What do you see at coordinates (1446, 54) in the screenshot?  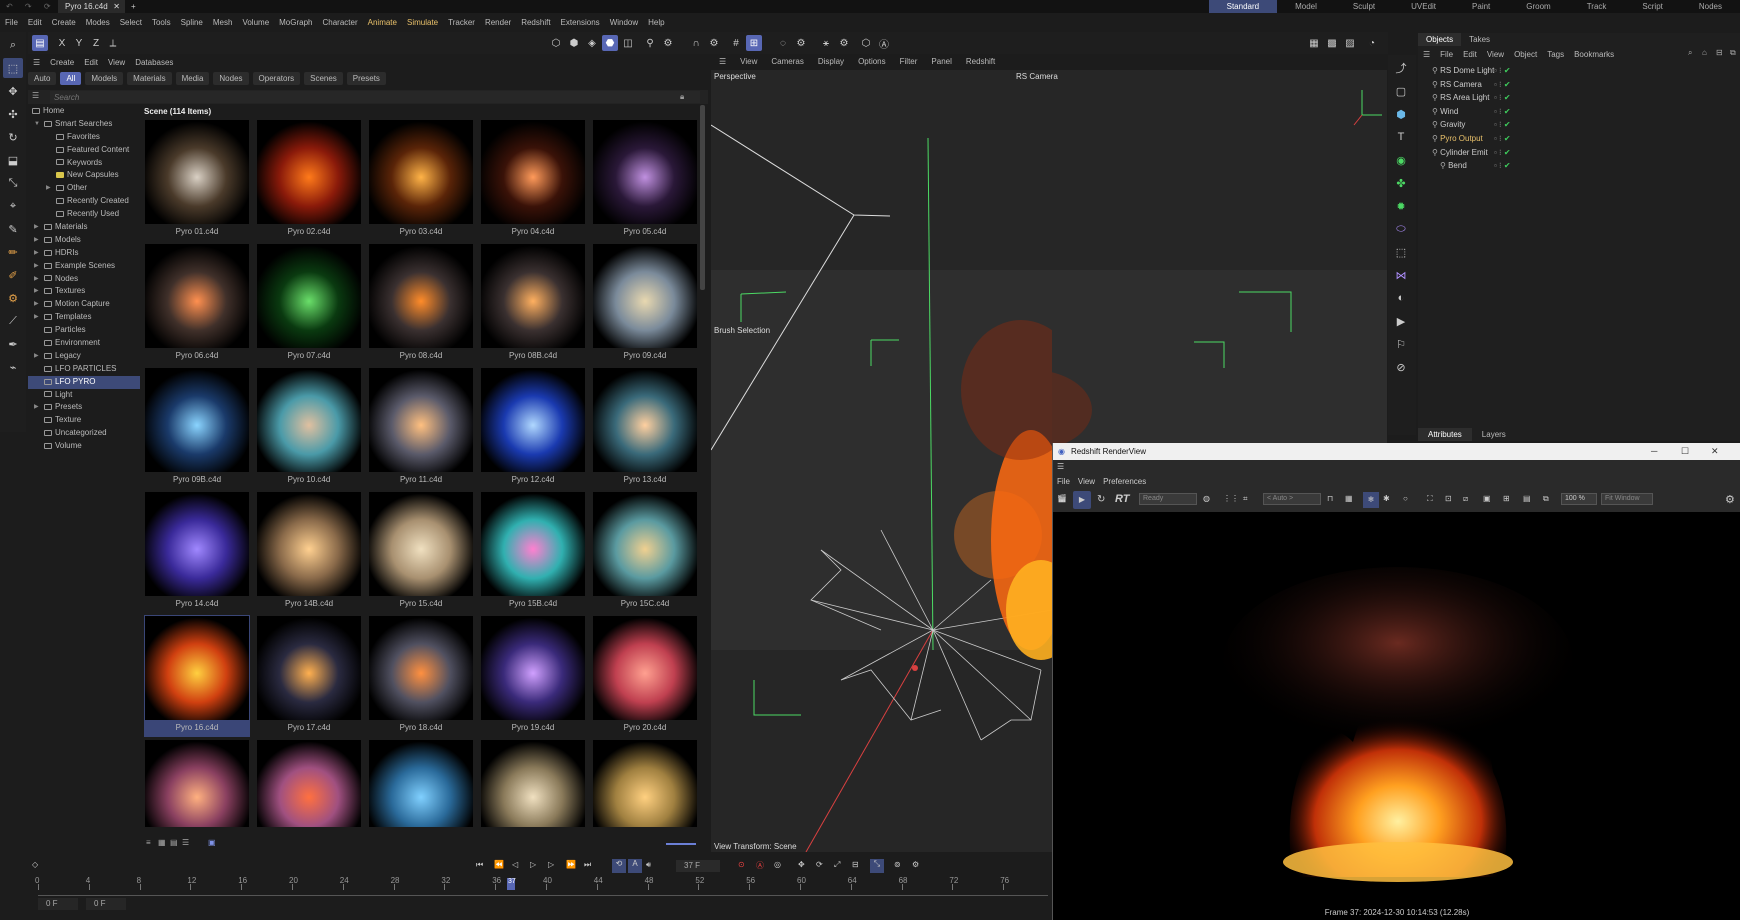 I see `object-menu-file: File` at bounding box center [1446, 54].